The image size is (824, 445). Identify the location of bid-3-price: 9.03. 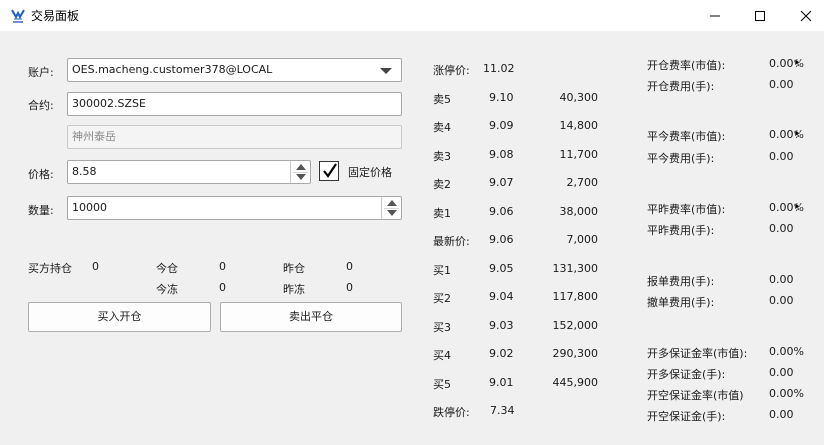
(501, 325).